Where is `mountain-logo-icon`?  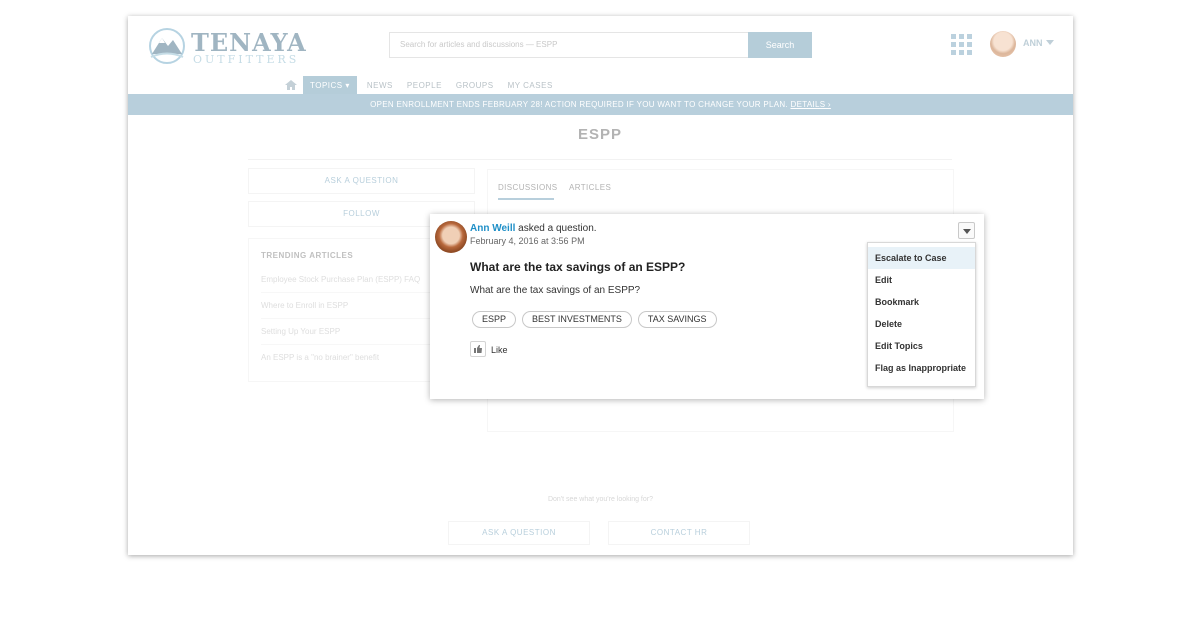 mountain-logo-icon is located at coordinates (167, 46).